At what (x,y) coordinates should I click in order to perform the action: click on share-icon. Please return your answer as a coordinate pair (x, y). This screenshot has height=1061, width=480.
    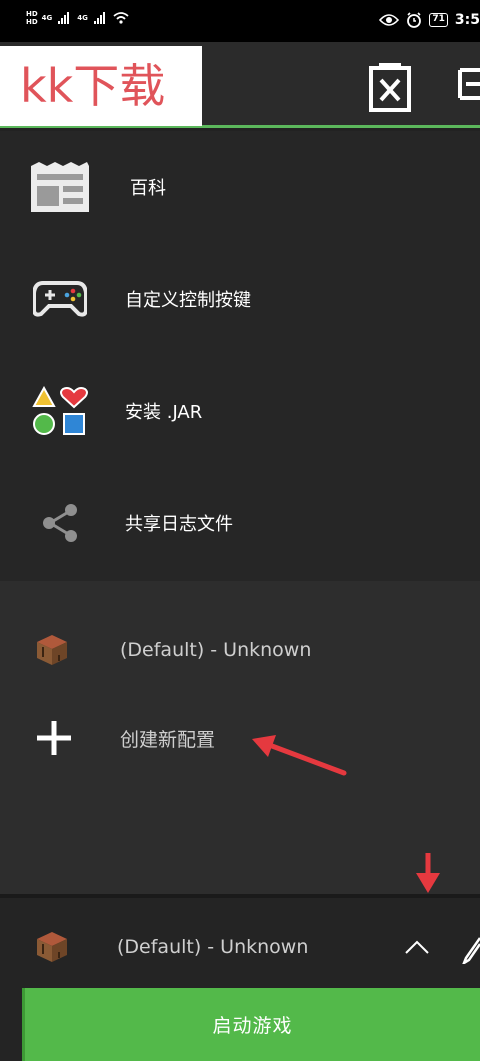
    Looking at the image, I should click on (60, 523).